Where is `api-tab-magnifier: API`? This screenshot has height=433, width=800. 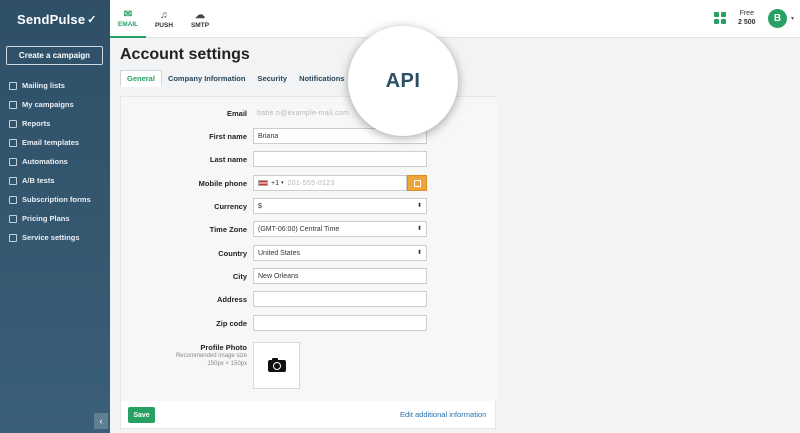
api-tab-magnifier: API is located at coordinates (403, 81).